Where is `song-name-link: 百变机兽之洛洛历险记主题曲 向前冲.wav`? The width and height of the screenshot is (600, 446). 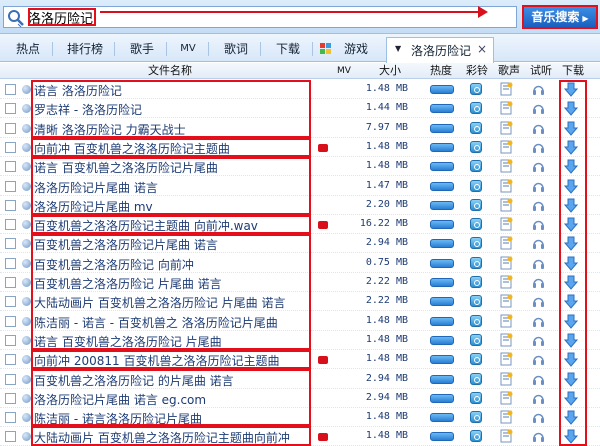
song-name-link: 百变机兽之洛洛历险记主题曲 向前冲.wav is located at coordinates (146, 225).